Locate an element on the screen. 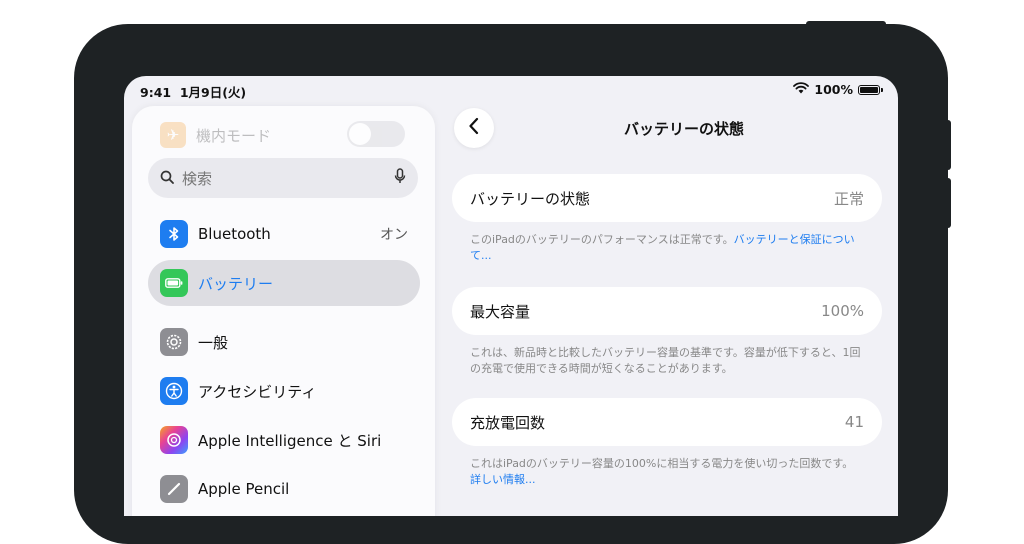 The width and height of the screenshot is (1024, 544). sidebar-item-label: アクセシビリティ is located at coordinates (257, 391).